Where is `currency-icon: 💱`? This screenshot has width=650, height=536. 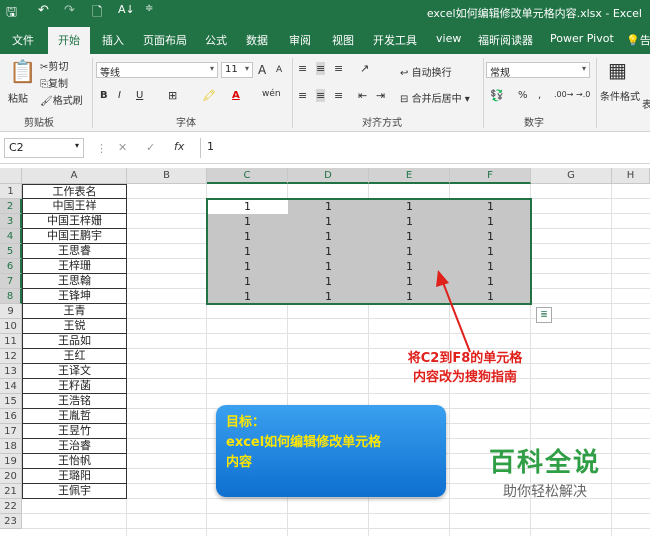
currency-icon: 💱 is located at coordinates (497, 95).